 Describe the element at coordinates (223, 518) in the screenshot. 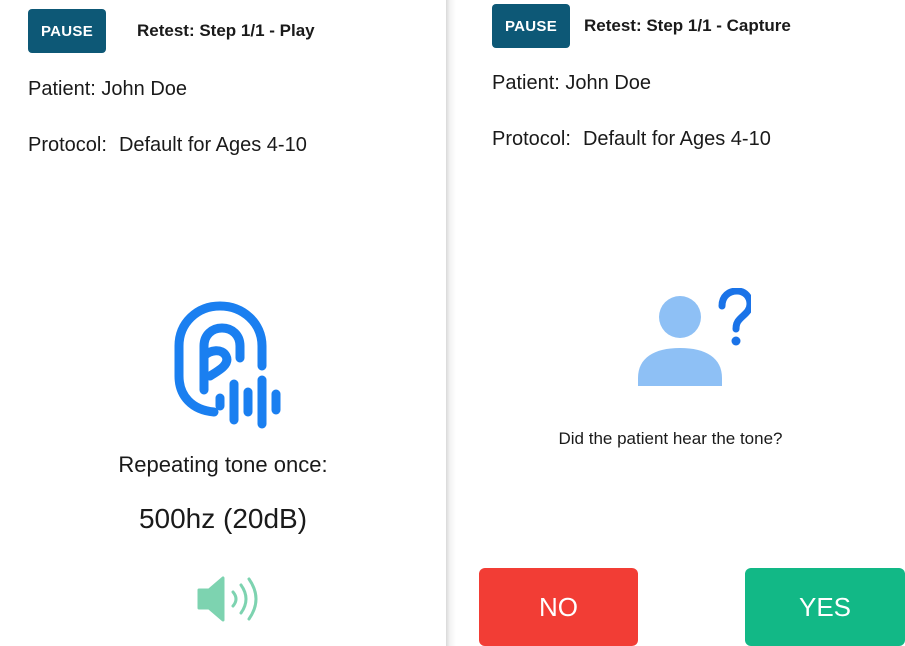

I see `tone-text: 500hz (20dB)` at that location.